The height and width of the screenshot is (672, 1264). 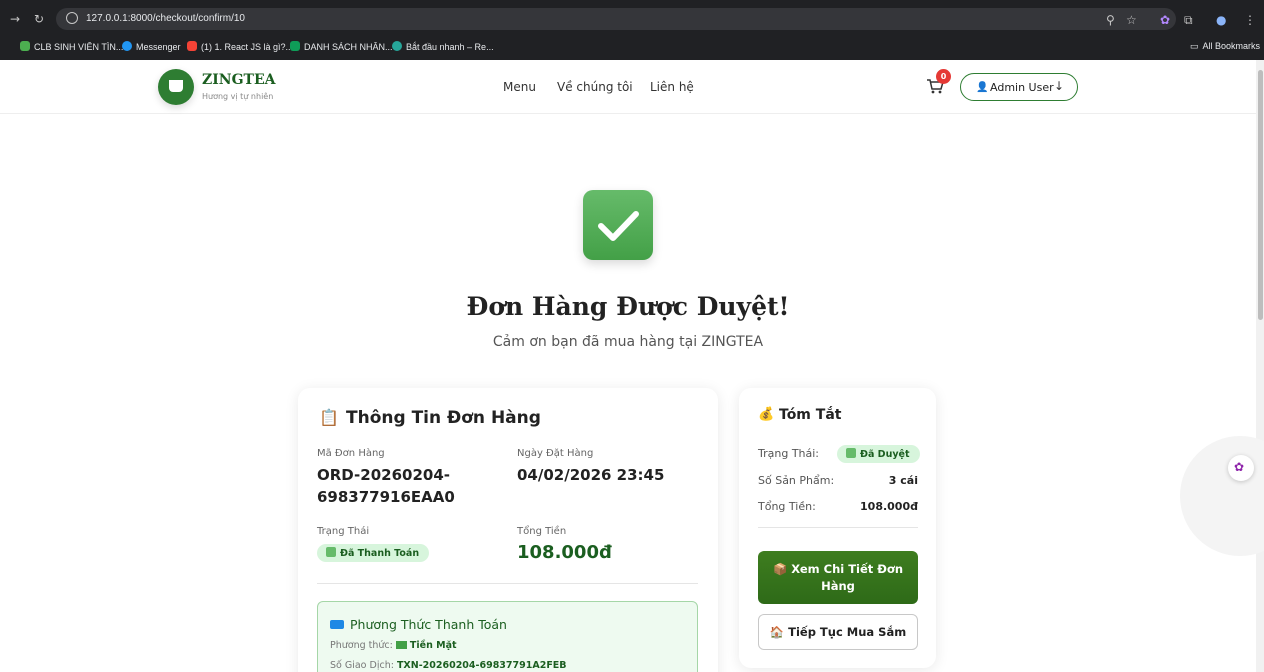 What do you see at coordinates (1260, 195) in the screenshot?
I see `scrollbar-thumb` at bounding box center [1260, 195].